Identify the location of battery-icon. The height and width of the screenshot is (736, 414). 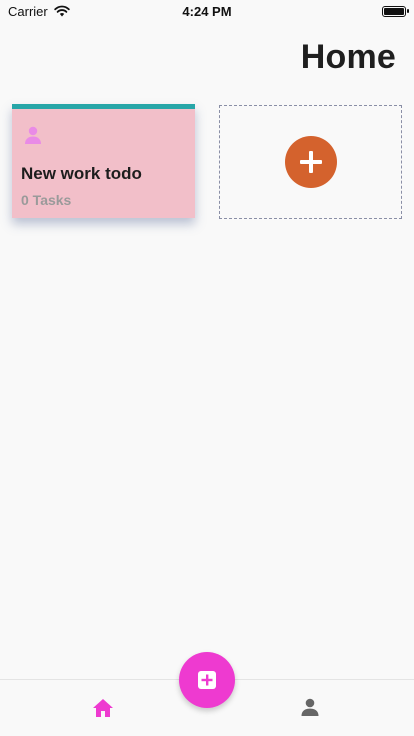
(395, 11).